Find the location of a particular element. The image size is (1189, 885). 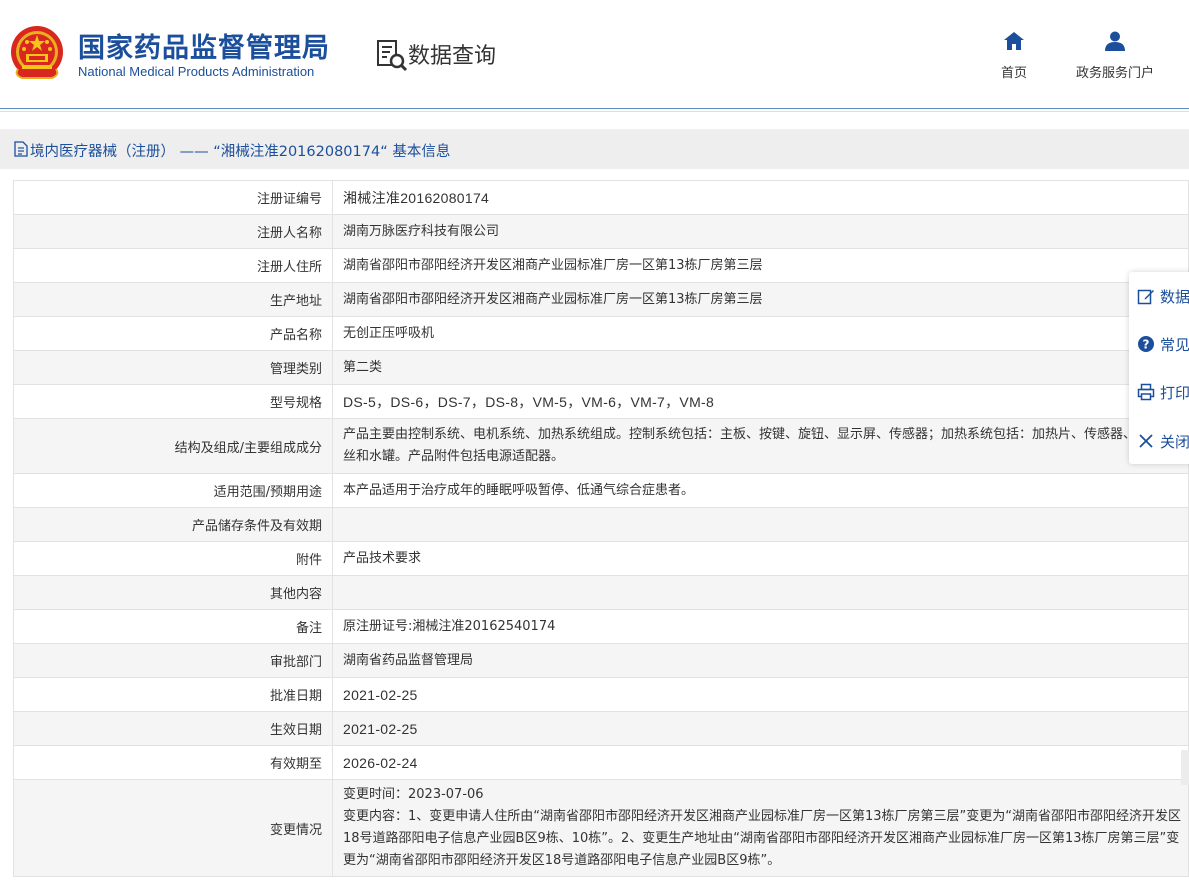

national-emblem-icon is located at coordinates (37, 52).